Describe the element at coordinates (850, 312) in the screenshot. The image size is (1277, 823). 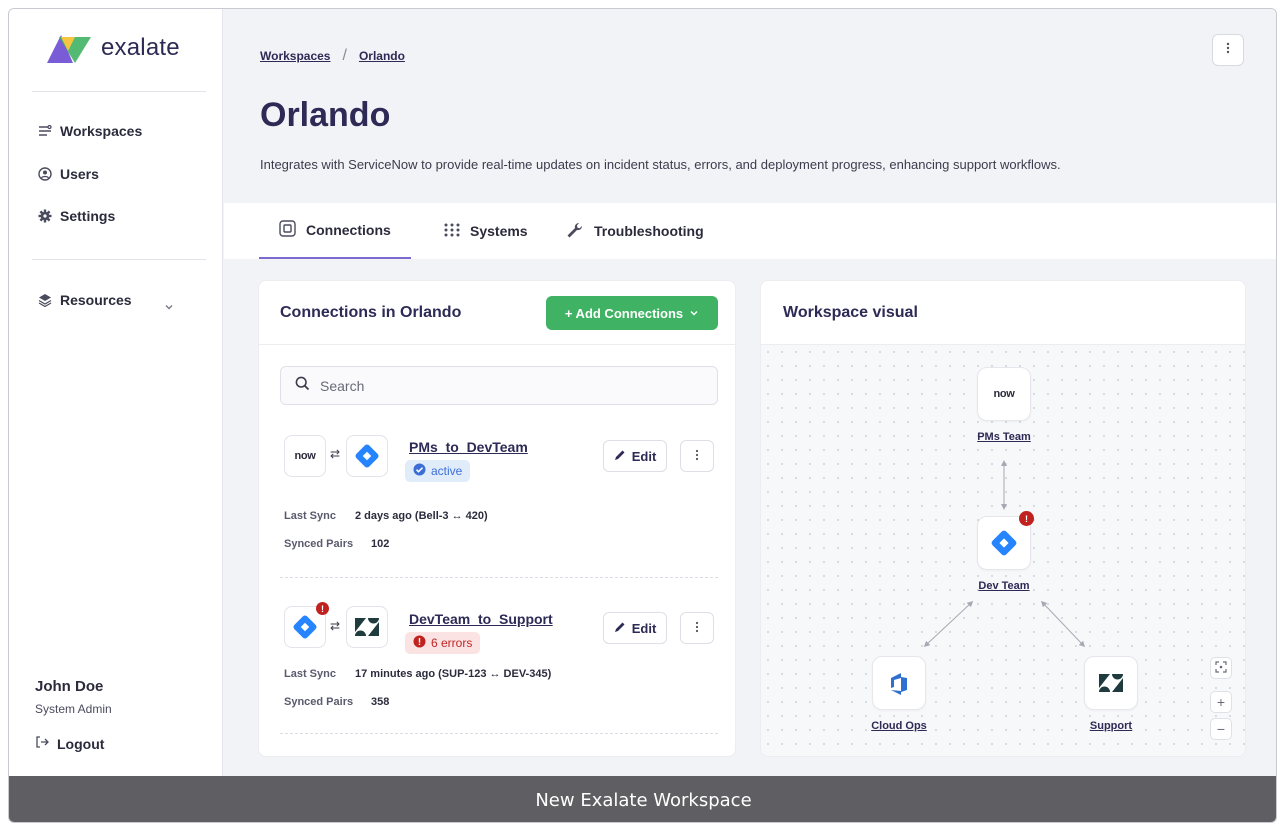
I see `workspace-visual-title: Workspace visual` at that location.